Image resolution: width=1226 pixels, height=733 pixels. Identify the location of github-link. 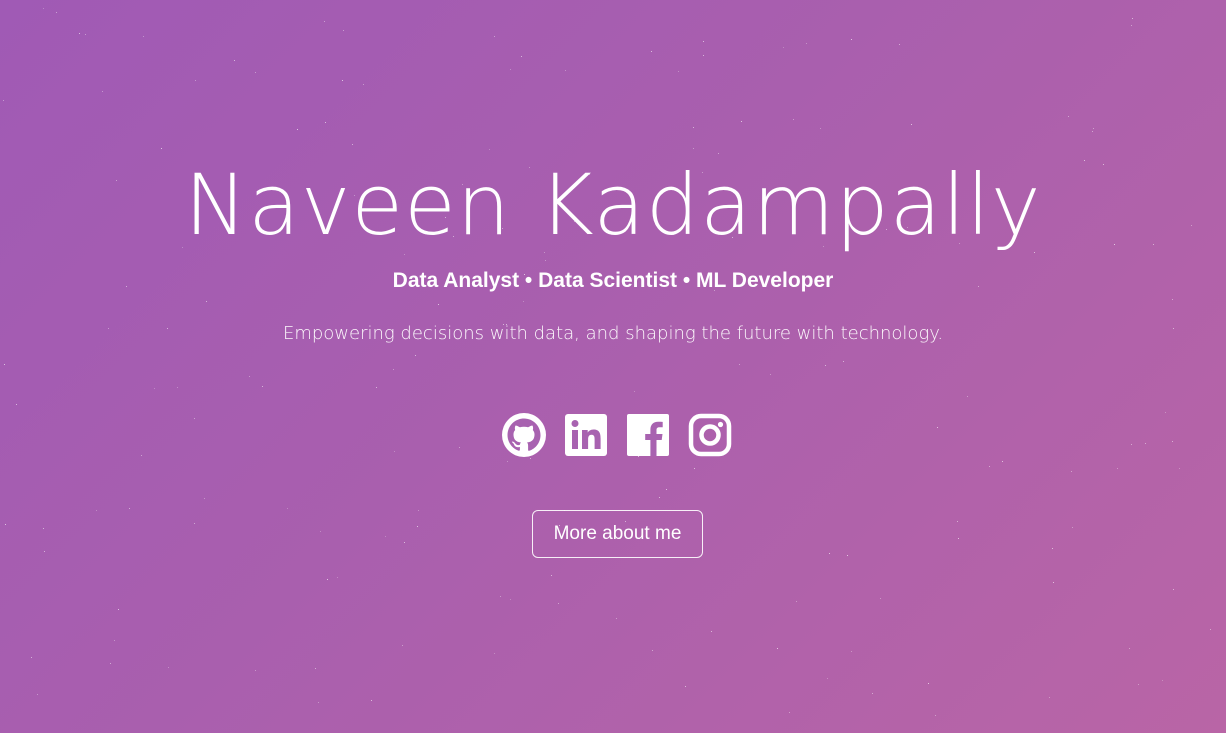
(524, 435).